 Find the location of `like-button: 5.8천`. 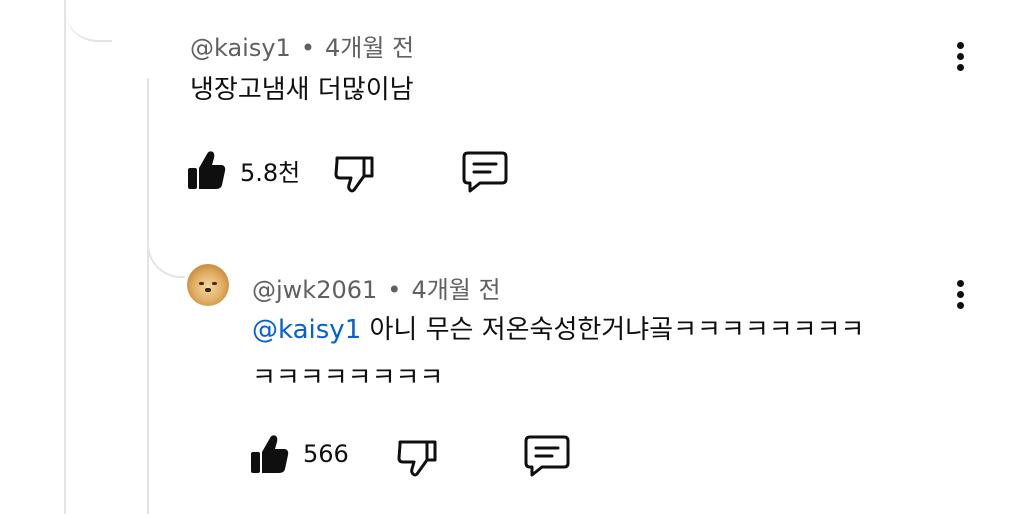

like-button: 5.8천 is located at coordinates (244, 170).